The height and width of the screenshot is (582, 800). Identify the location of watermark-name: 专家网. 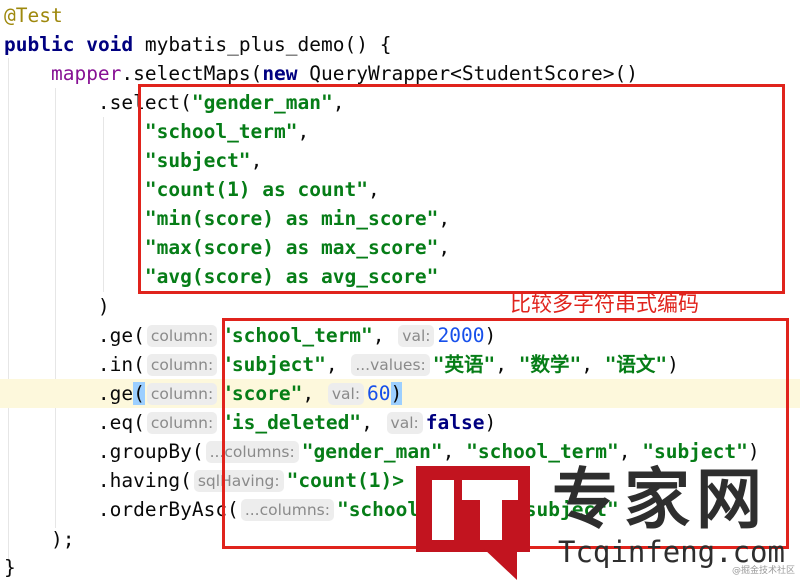
(660, 499).